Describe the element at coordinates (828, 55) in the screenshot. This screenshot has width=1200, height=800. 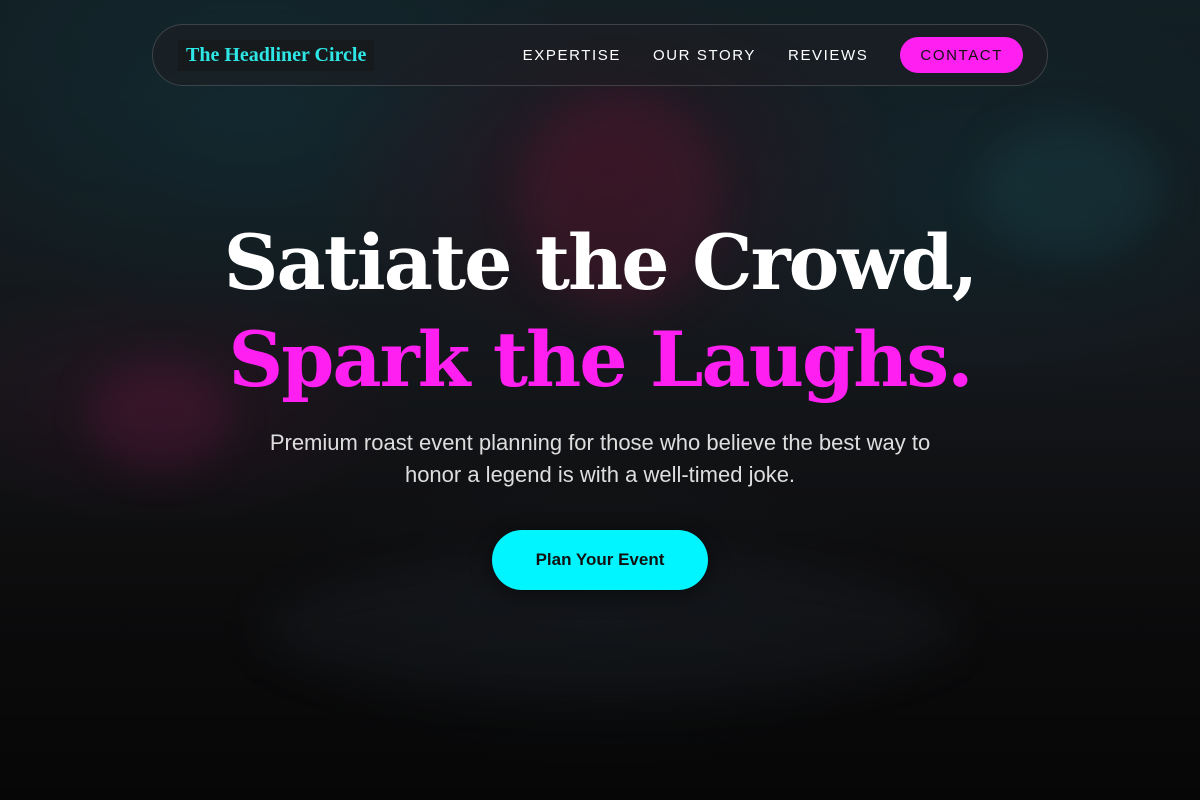
I see `nav-link-reviews: REVIEWS` at that location.